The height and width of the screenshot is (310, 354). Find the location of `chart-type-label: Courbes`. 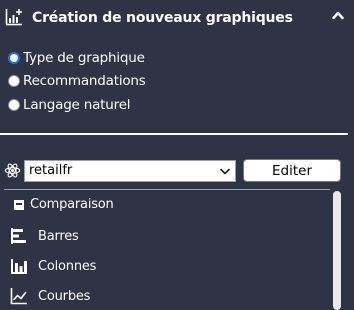

chart-type-label: Courbes is located at coordinates (64, 296).